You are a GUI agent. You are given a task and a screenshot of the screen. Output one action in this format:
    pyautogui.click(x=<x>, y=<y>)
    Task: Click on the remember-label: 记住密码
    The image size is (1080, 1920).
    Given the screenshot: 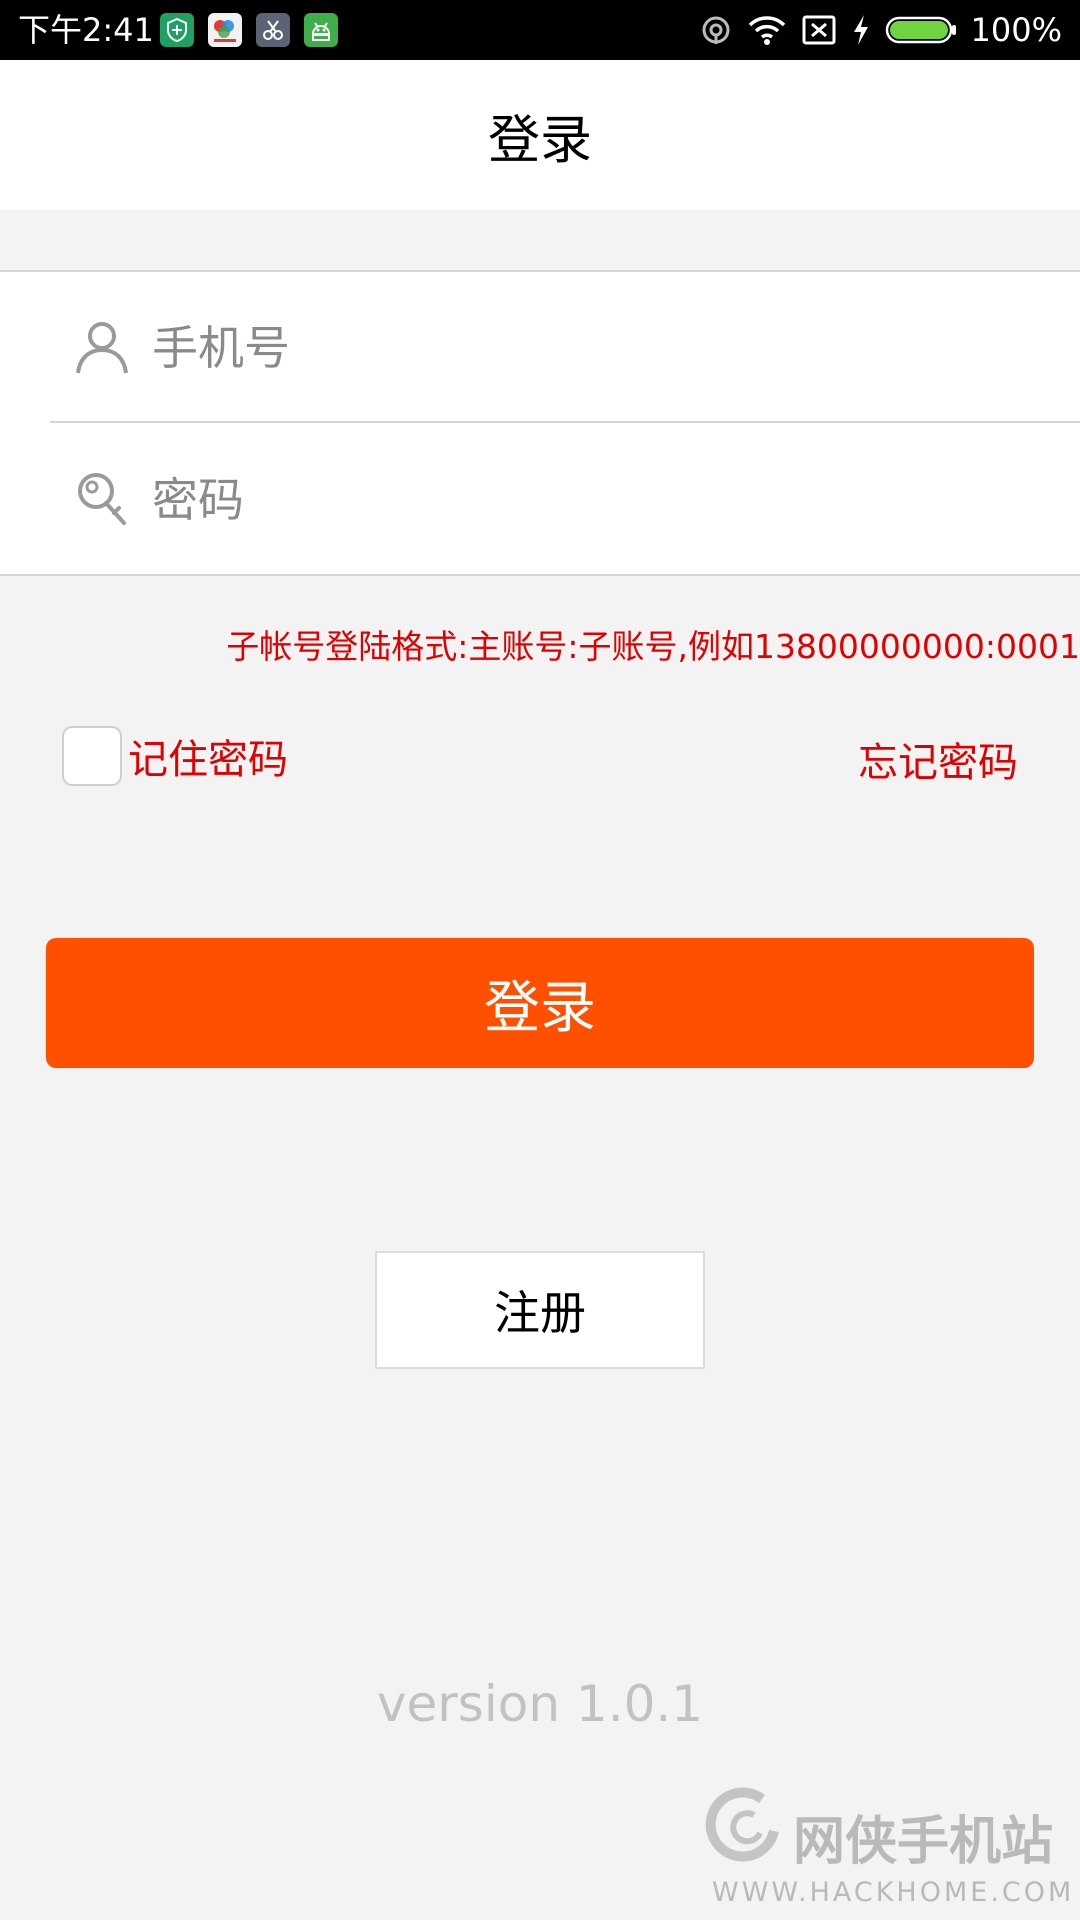 What is the action you would take?
    pyautogui.click(x=208, y=760)
    